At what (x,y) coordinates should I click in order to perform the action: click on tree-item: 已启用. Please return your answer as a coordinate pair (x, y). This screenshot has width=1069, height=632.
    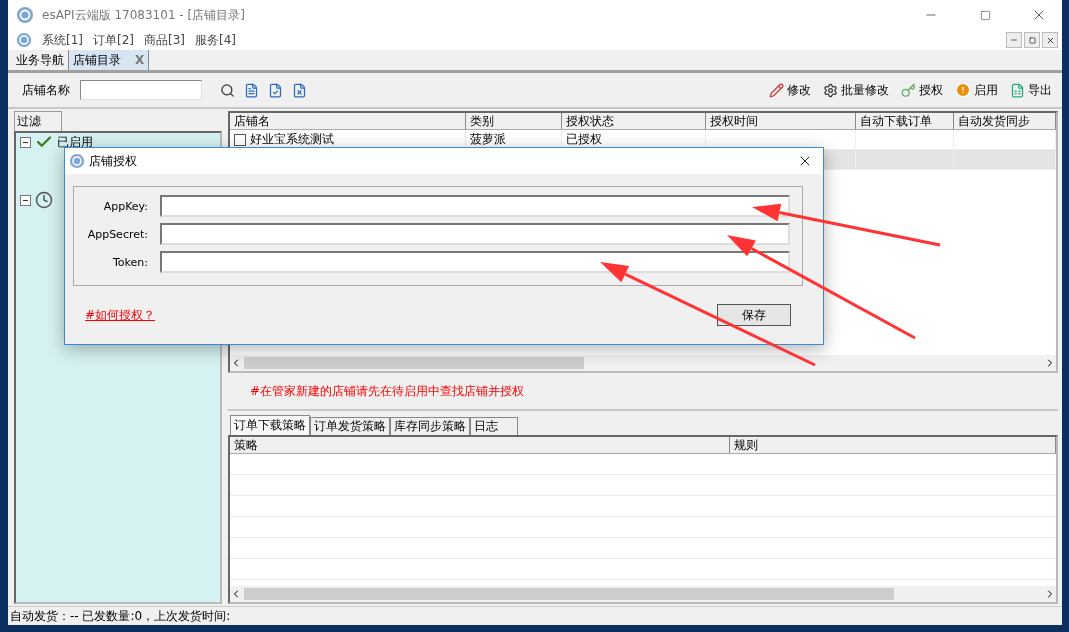
    Looking at the image, I should click on (75, 142).